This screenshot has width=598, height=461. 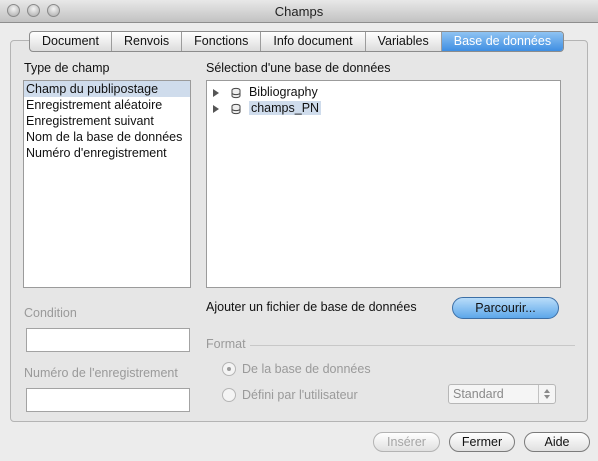 I want to click on option-user-defined-label: Défini par l'utilisateur, so click(x=300, y=395).